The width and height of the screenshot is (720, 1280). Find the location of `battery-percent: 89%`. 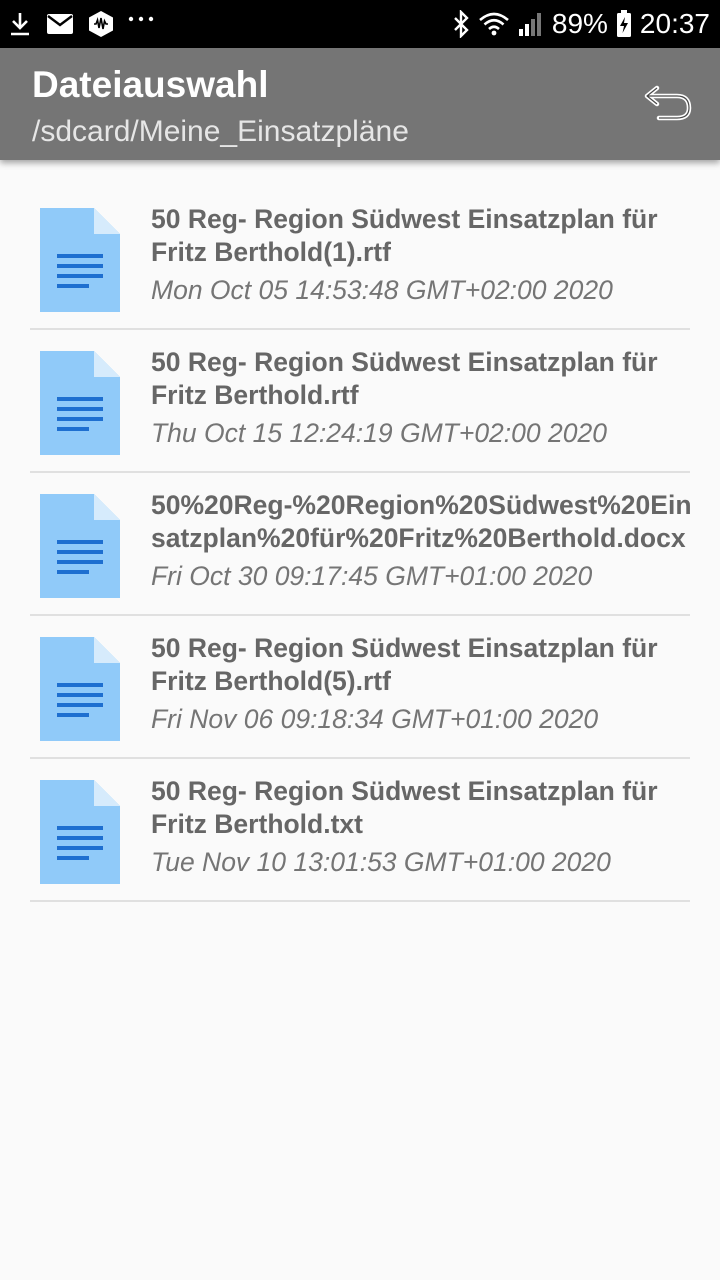

battery-percent: 89% is located at coordinates (579, 23).